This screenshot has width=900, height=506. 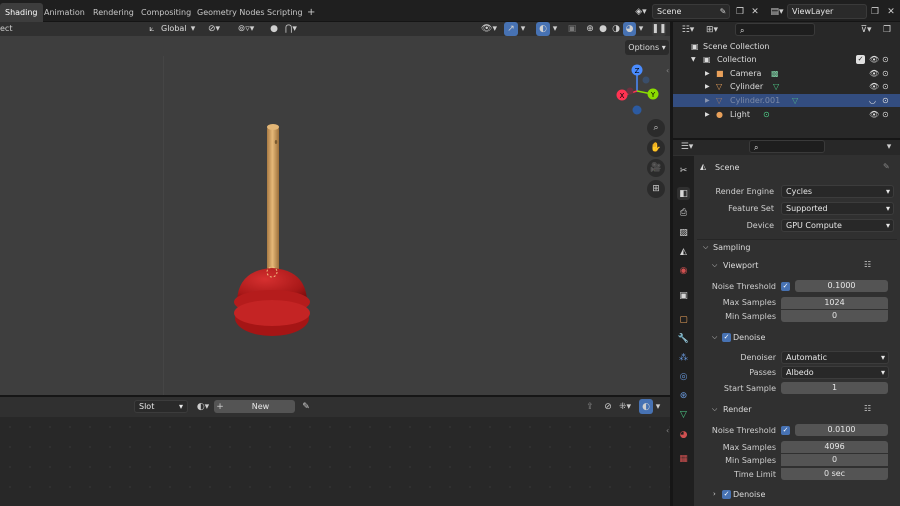 What do you see at coordinates (835, 372) in the screenshot?
I see `passes-dropdown: Albedo ▾` at bounding box center [835, 372].